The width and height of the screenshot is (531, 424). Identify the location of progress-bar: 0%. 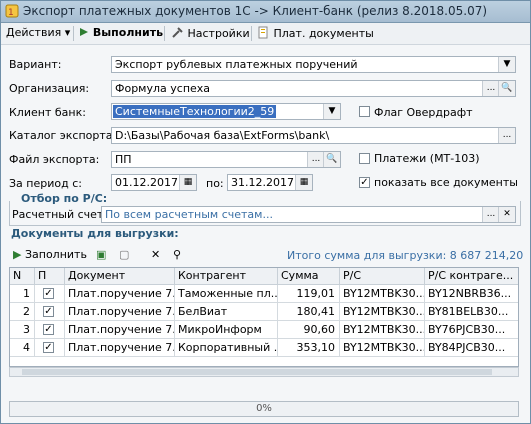
(264, 409).